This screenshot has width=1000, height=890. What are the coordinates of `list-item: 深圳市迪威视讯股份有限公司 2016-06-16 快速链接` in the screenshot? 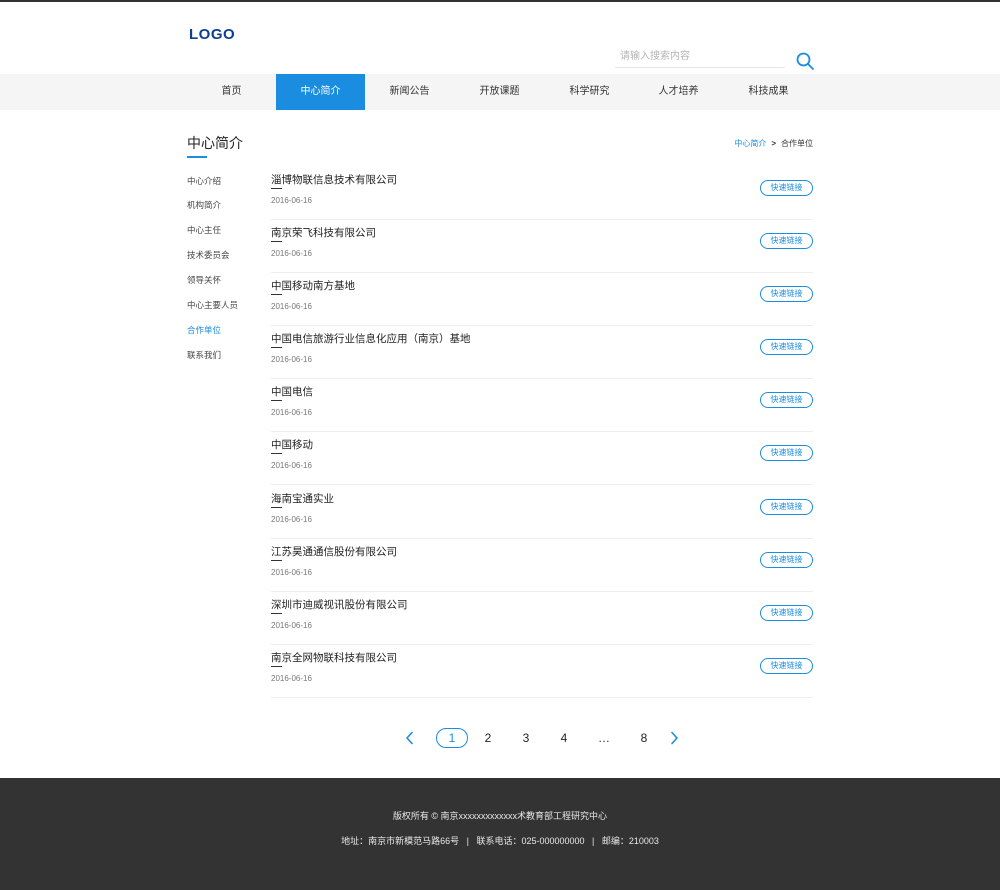 It's located at (542, 618).